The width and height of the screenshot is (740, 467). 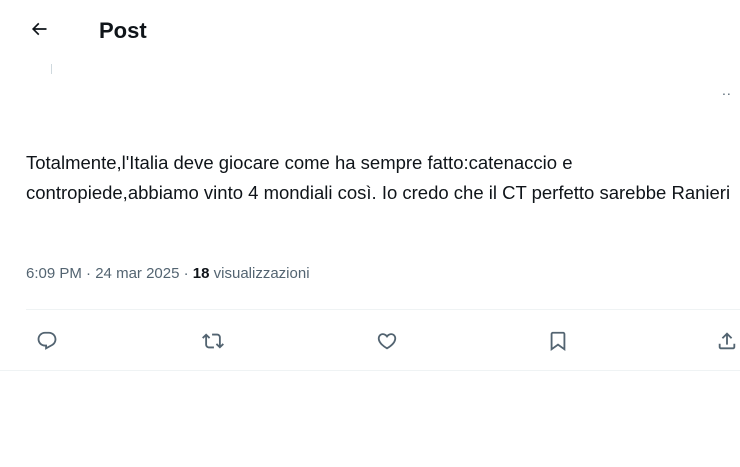 I want to click on arrow-left-icon, so click(x=39, y=31).